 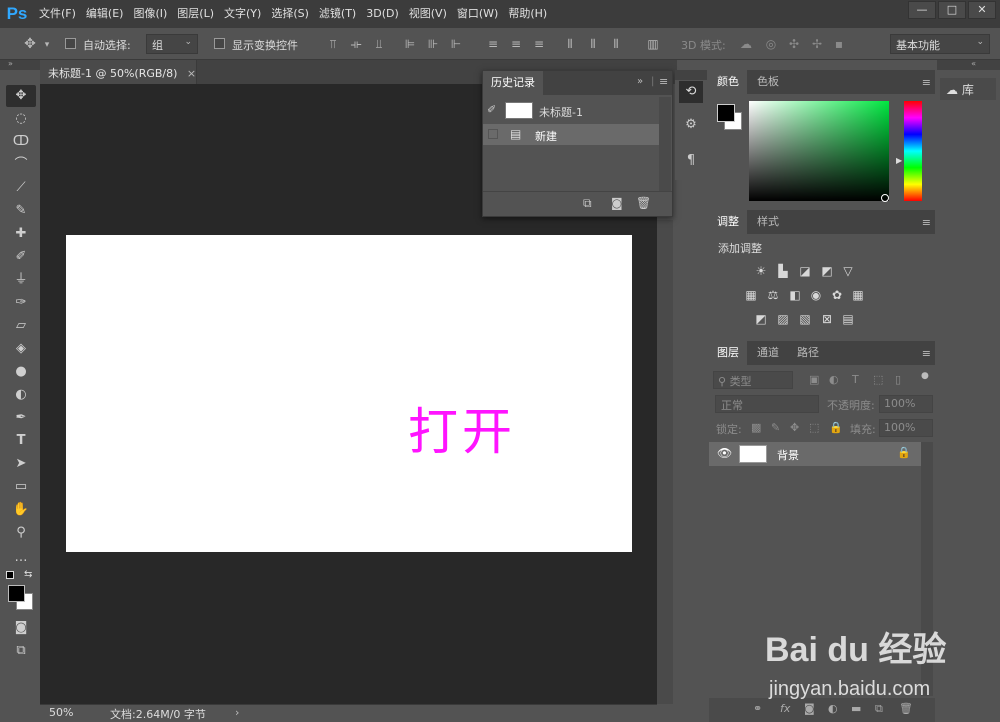 I want to click on menu-filter: 滤镜(T), so click(x=337, y=14).